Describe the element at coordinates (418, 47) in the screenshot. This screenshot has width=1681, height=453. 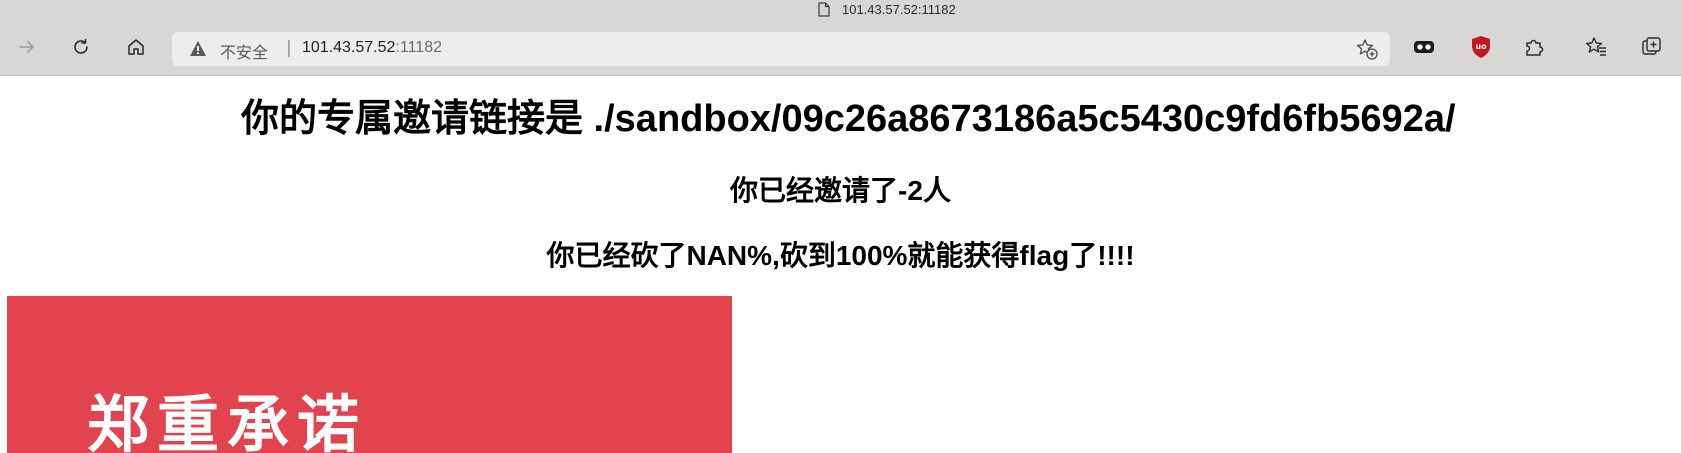
I see `url-port: :11182` at that location.